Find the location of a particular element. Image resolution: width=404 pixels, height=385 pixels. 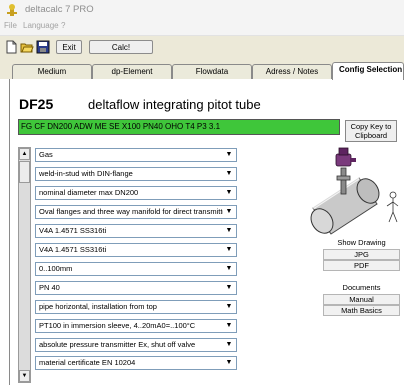

select-value: pipe horizontal, installation from top is located at coordinates (98, 306).